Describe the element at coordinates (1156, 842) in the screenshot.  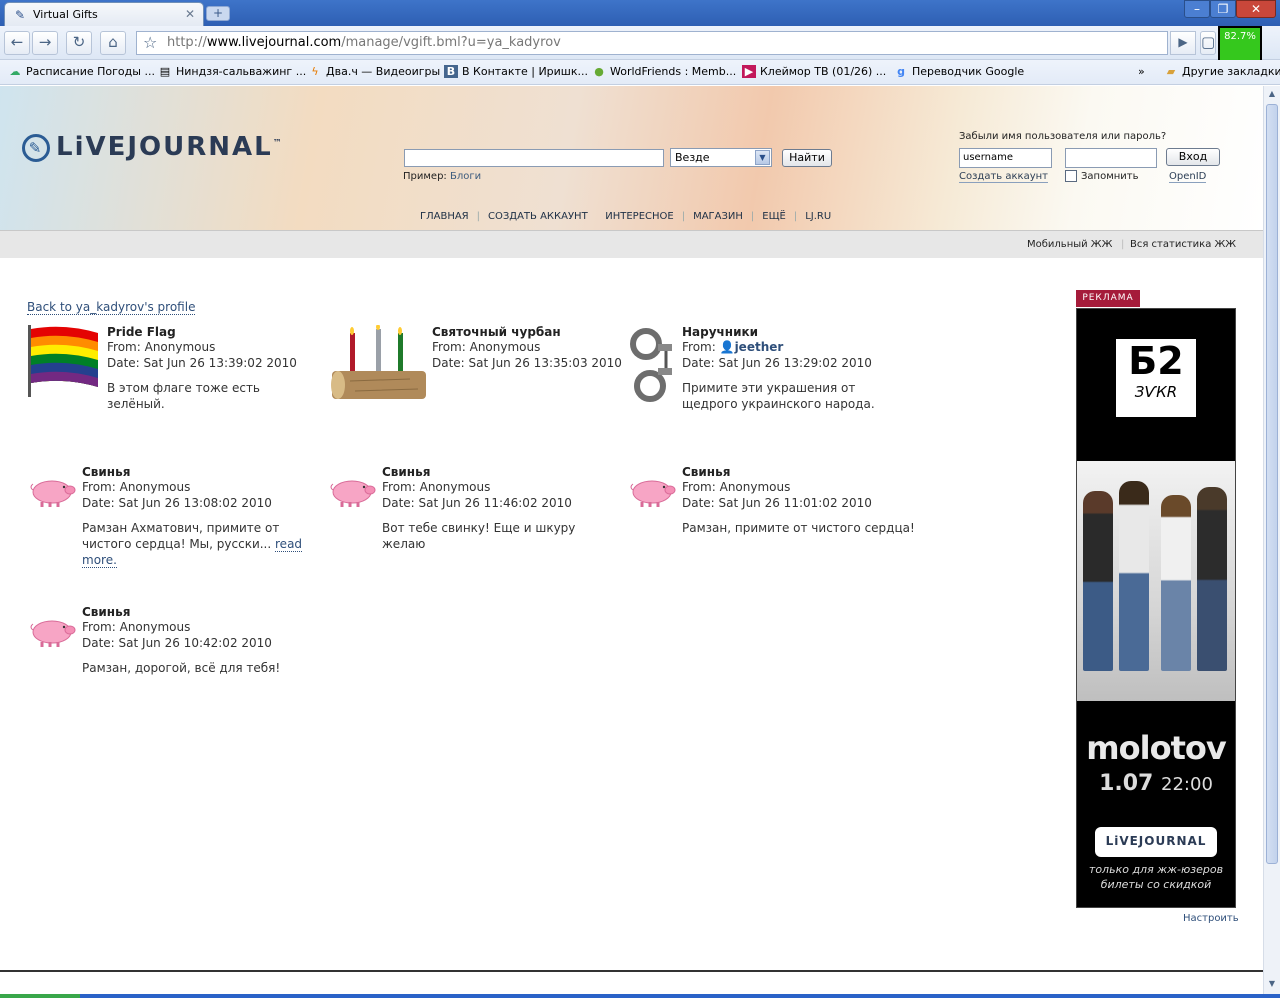
I see `ad-livejournal-logo: LiVEJOURNAL` at that location.